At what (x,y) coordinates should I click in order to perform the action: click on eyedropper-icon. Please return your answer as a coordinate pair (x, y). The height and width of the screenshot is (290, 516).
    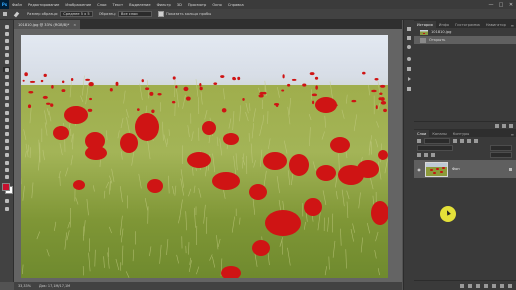
    Looking at the image, I should click on (6, 69).